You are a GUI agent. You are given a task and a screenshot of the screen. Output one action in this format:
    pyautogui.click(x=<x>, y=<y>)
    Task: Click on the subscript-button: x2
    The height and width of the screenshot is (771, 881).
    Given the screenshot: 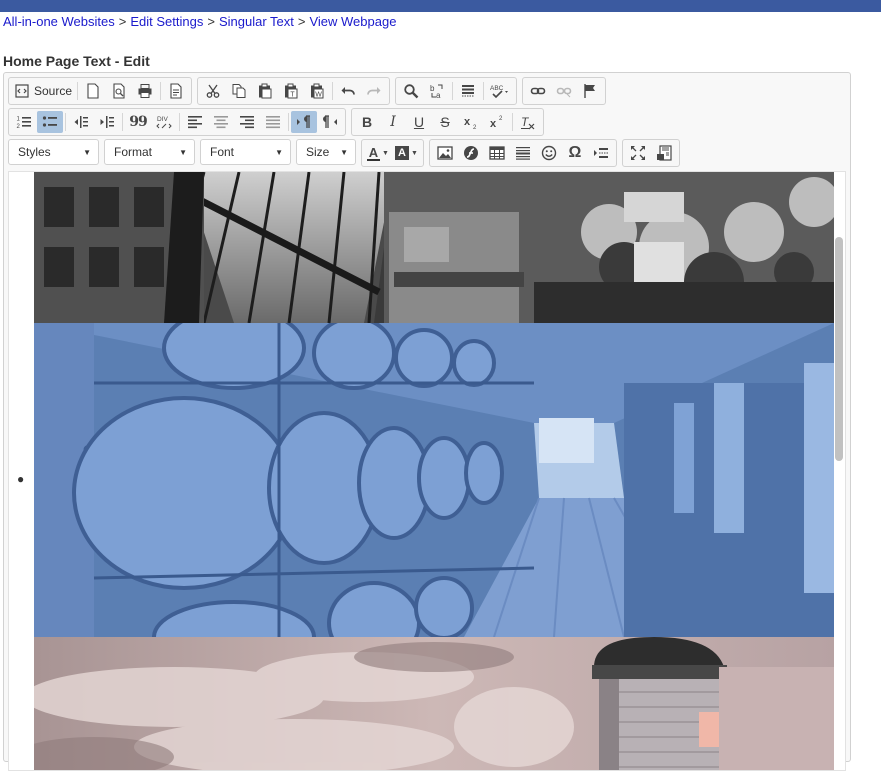 What is the action you would take?
    pyautogui.click(x=471, y=122)
    